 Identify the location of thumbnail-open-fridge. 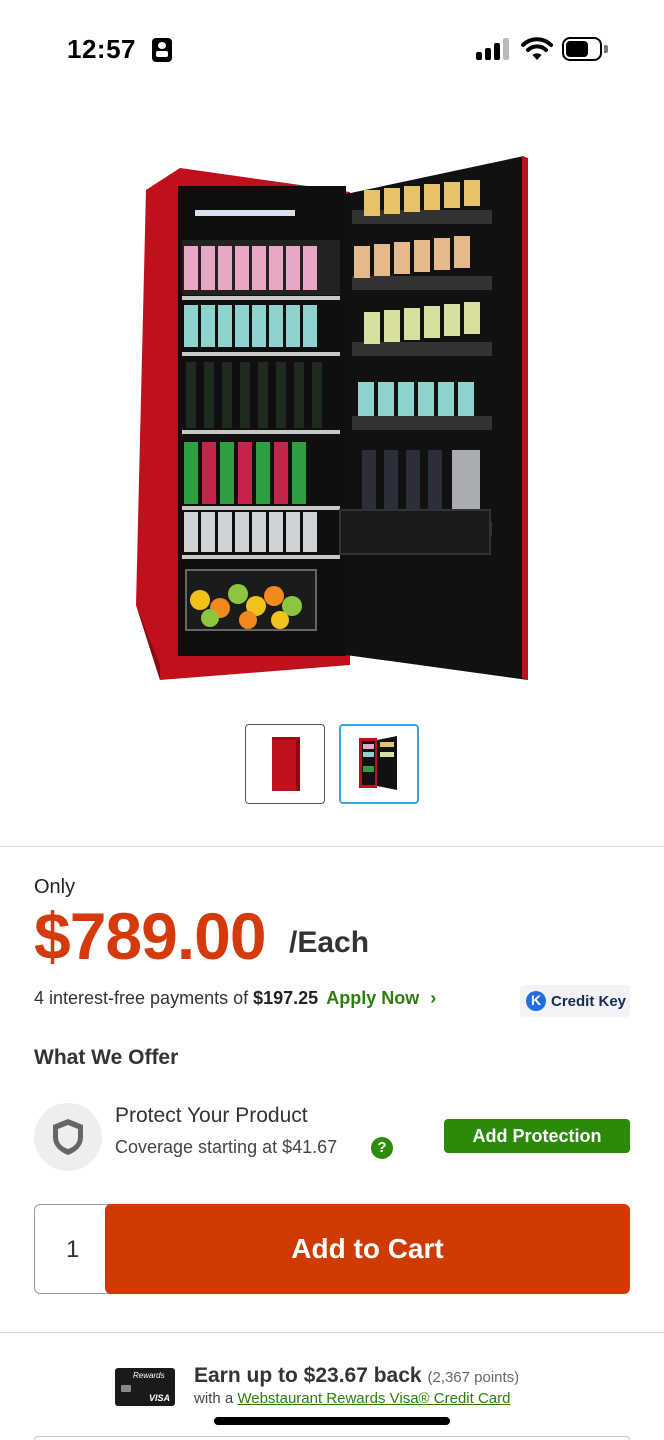
(379, 764).